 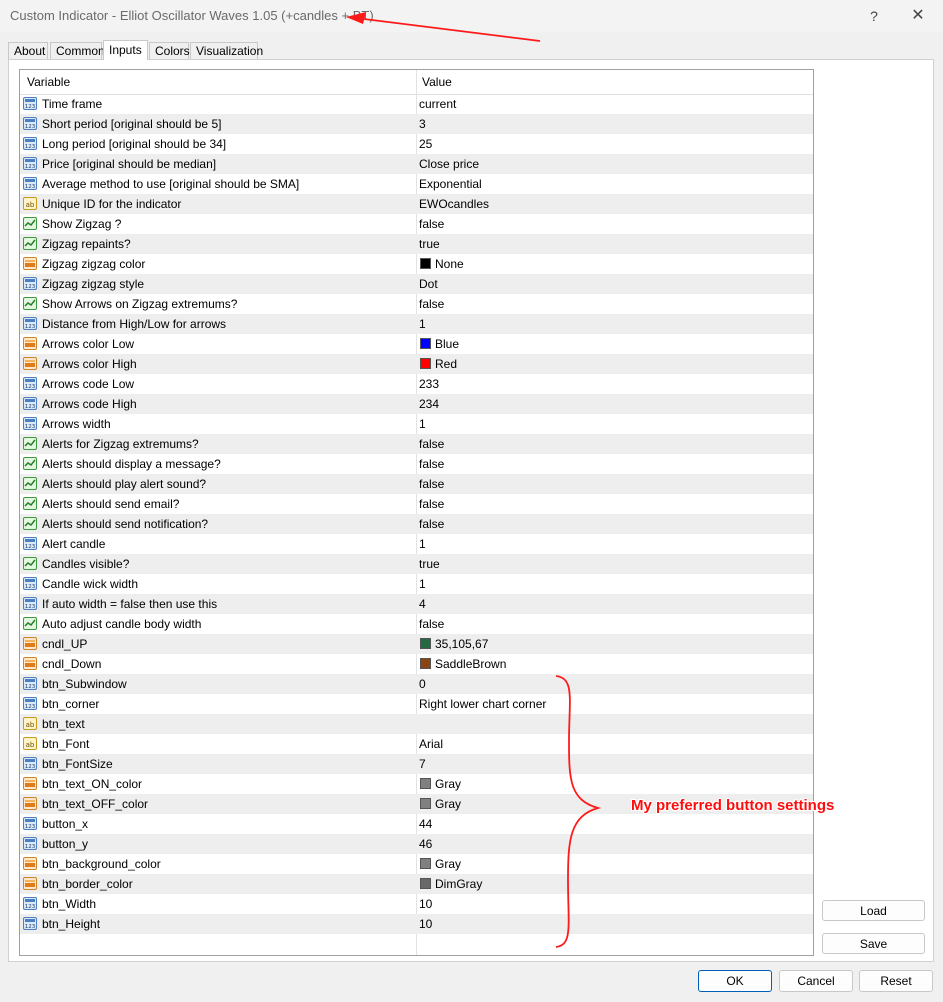 What do you see at coordinates (429, 404) in the screenshot?
I see `row-value: 234` at bounding box center [429, 404].